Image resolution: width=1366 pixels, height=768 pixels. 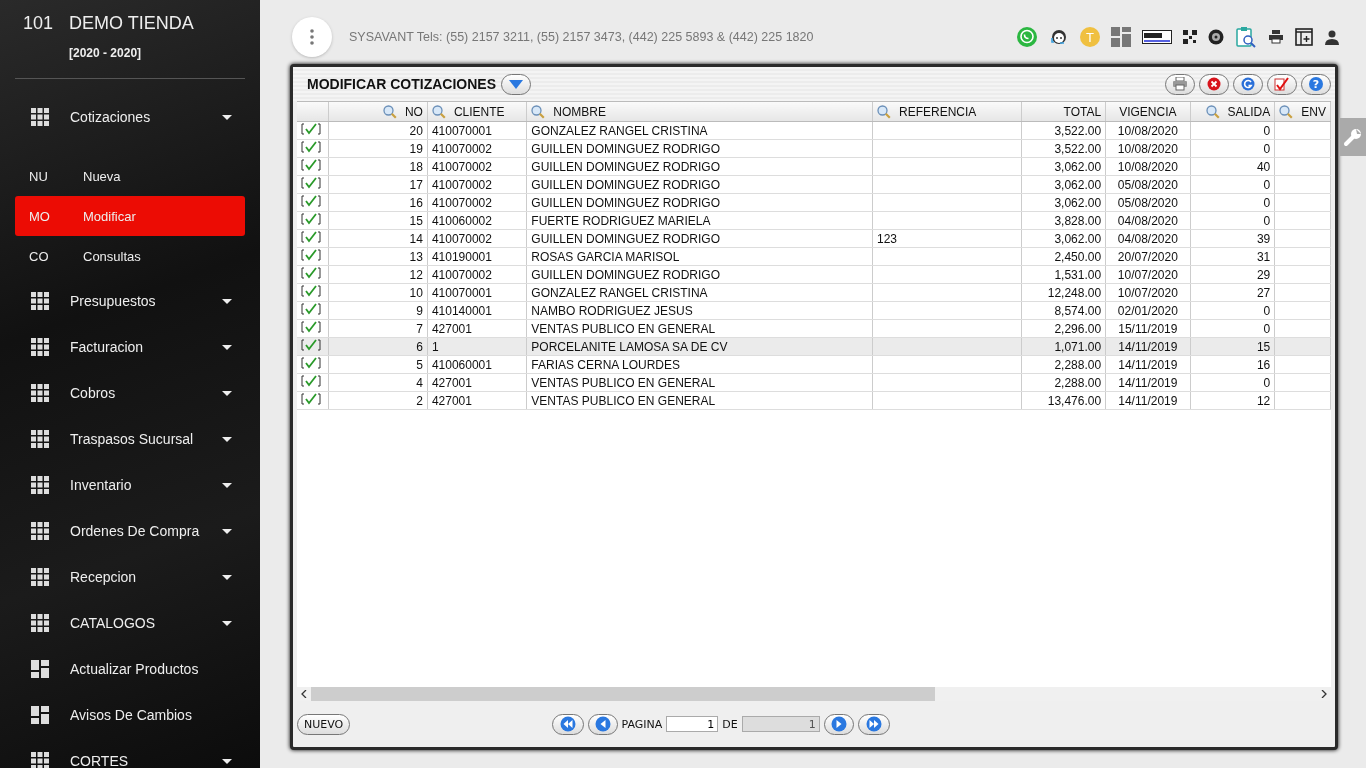 I want to click on table-cell: 17, so click(x=416, y=184).